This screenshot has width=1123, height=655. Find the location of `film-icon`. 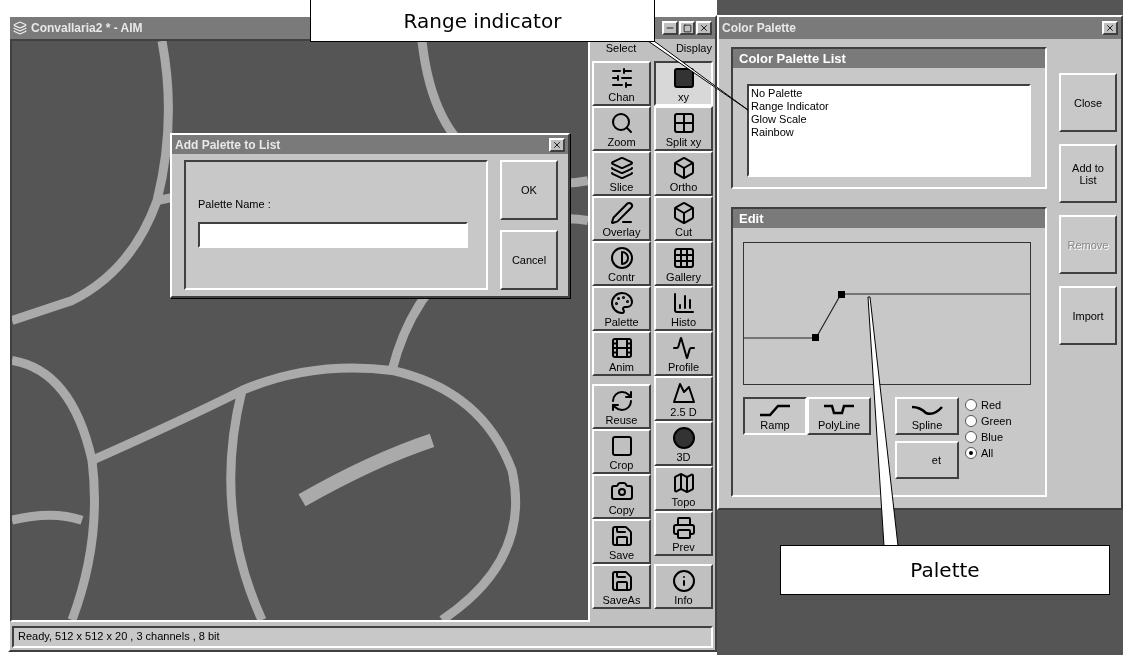

film-icon is located at coordinates (621, 348).